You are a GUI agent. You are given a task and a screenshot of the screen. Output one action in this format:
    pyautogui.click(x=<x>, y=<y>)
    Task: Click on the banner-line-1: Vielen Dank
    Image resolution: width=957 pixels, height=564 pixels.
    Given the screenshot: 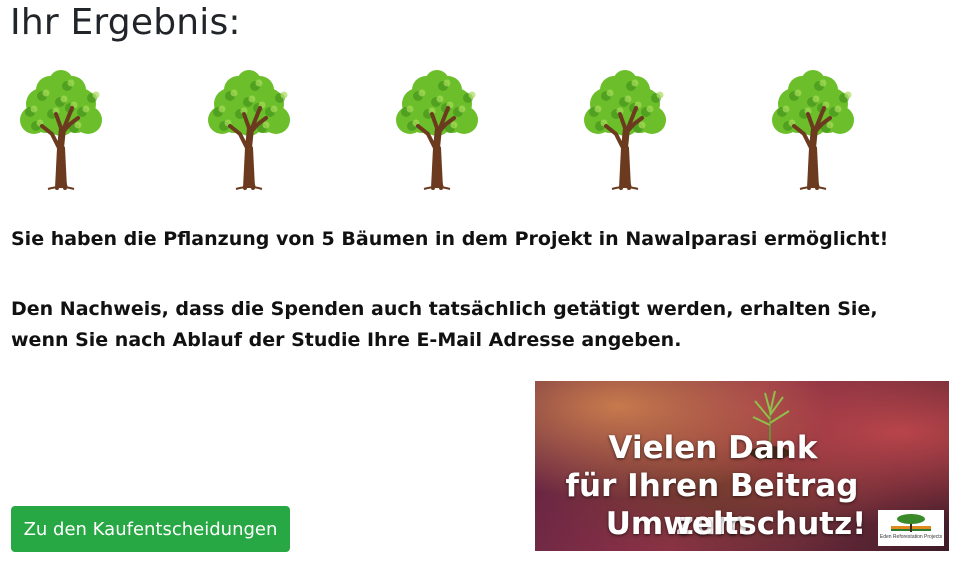 What is the action you would take?
    pyautogui.click(x=713, y=448)
    